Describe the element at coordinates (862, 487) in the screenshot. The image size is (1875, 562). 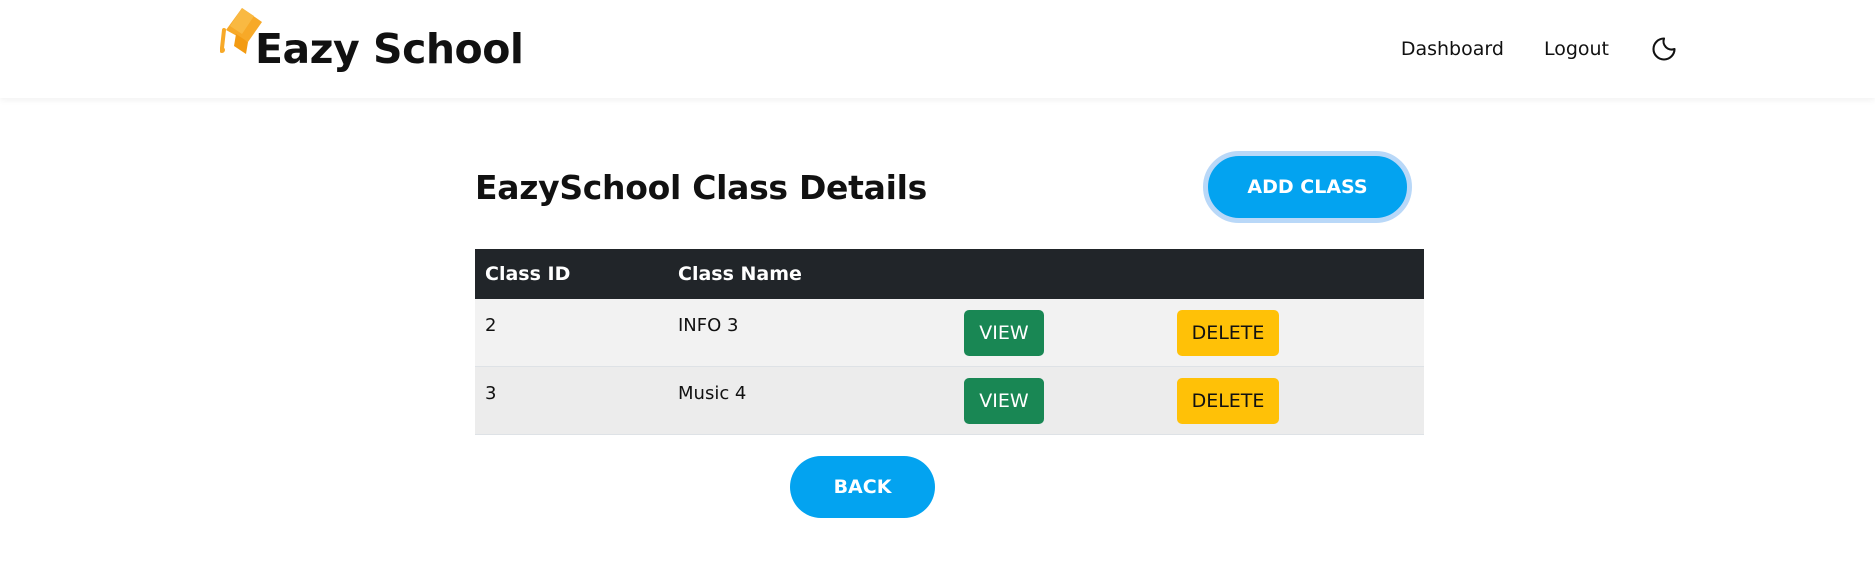
I see `back-button: BACK` at that location.